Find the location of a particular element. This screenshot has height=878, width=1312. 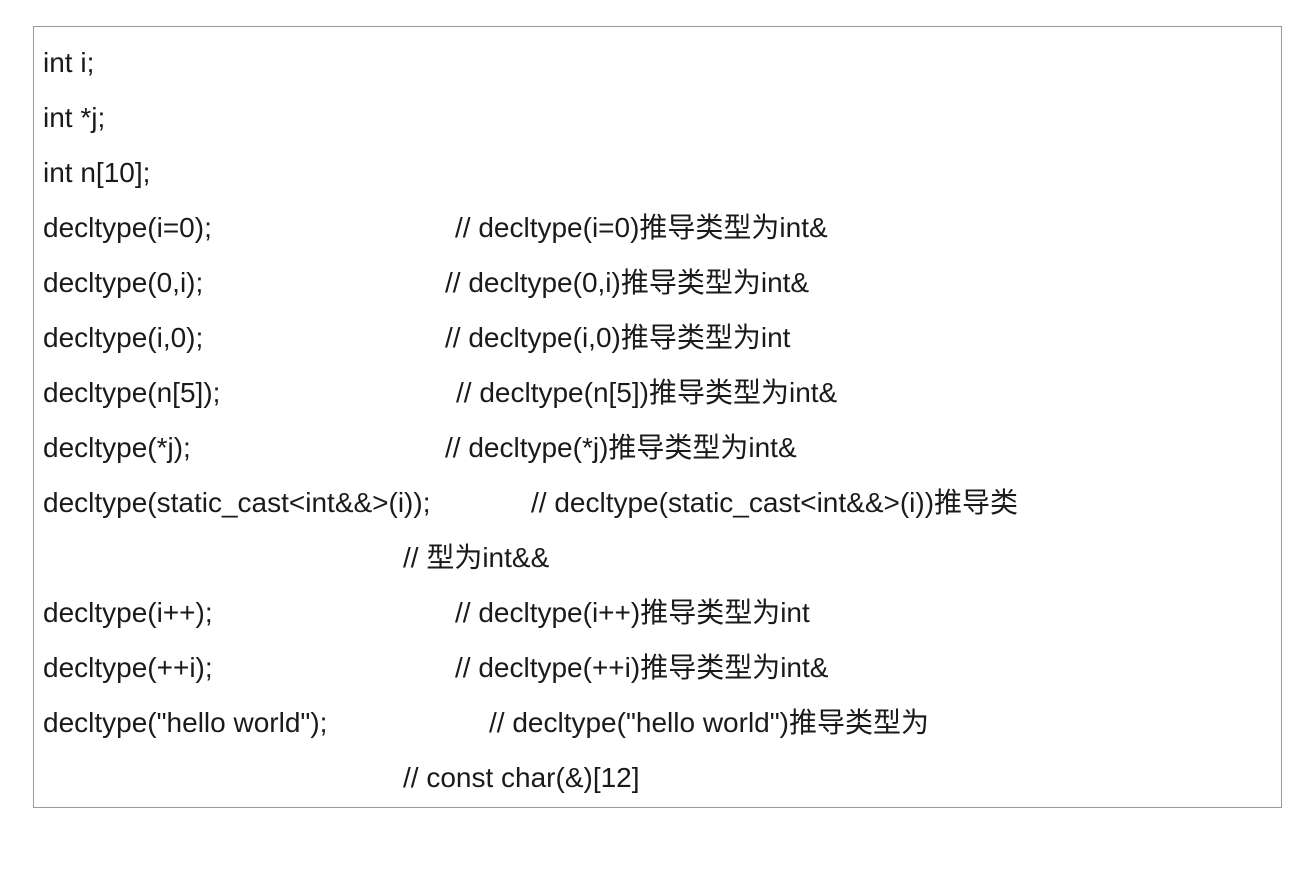

code-comment: // decltype(0,i)推导类型为int& is located at coordinates (627, 282).